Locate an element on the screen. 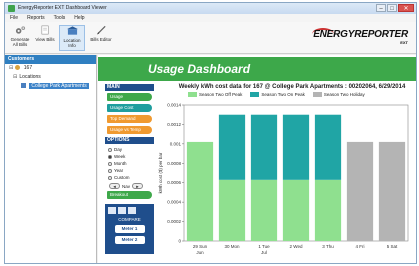  minimize-button: – is located at coordinates (381, 8).